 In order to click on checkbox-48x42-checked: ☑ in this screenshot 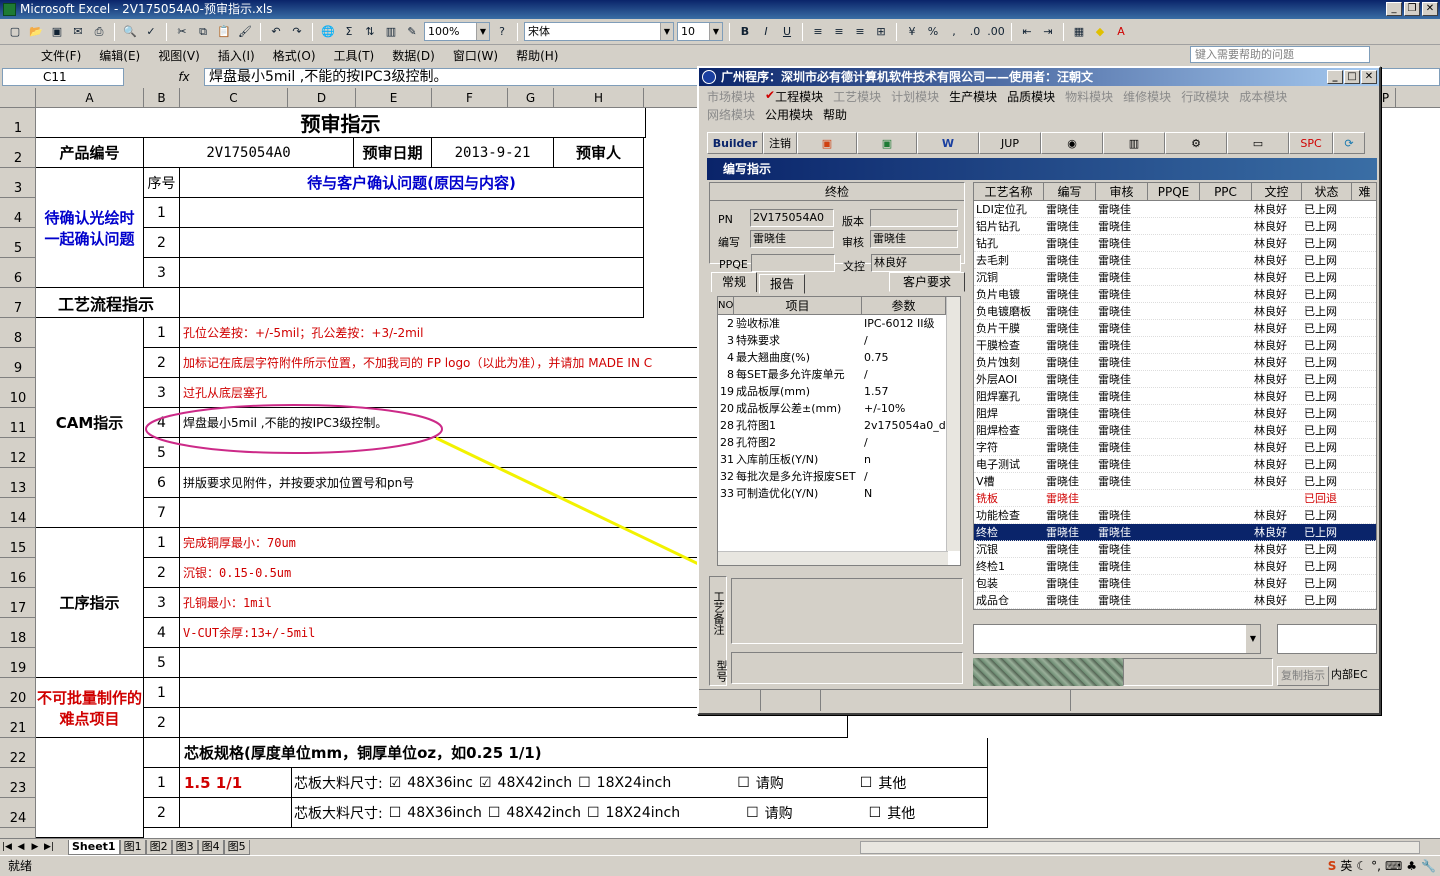, I will do `click(485, 783)`.